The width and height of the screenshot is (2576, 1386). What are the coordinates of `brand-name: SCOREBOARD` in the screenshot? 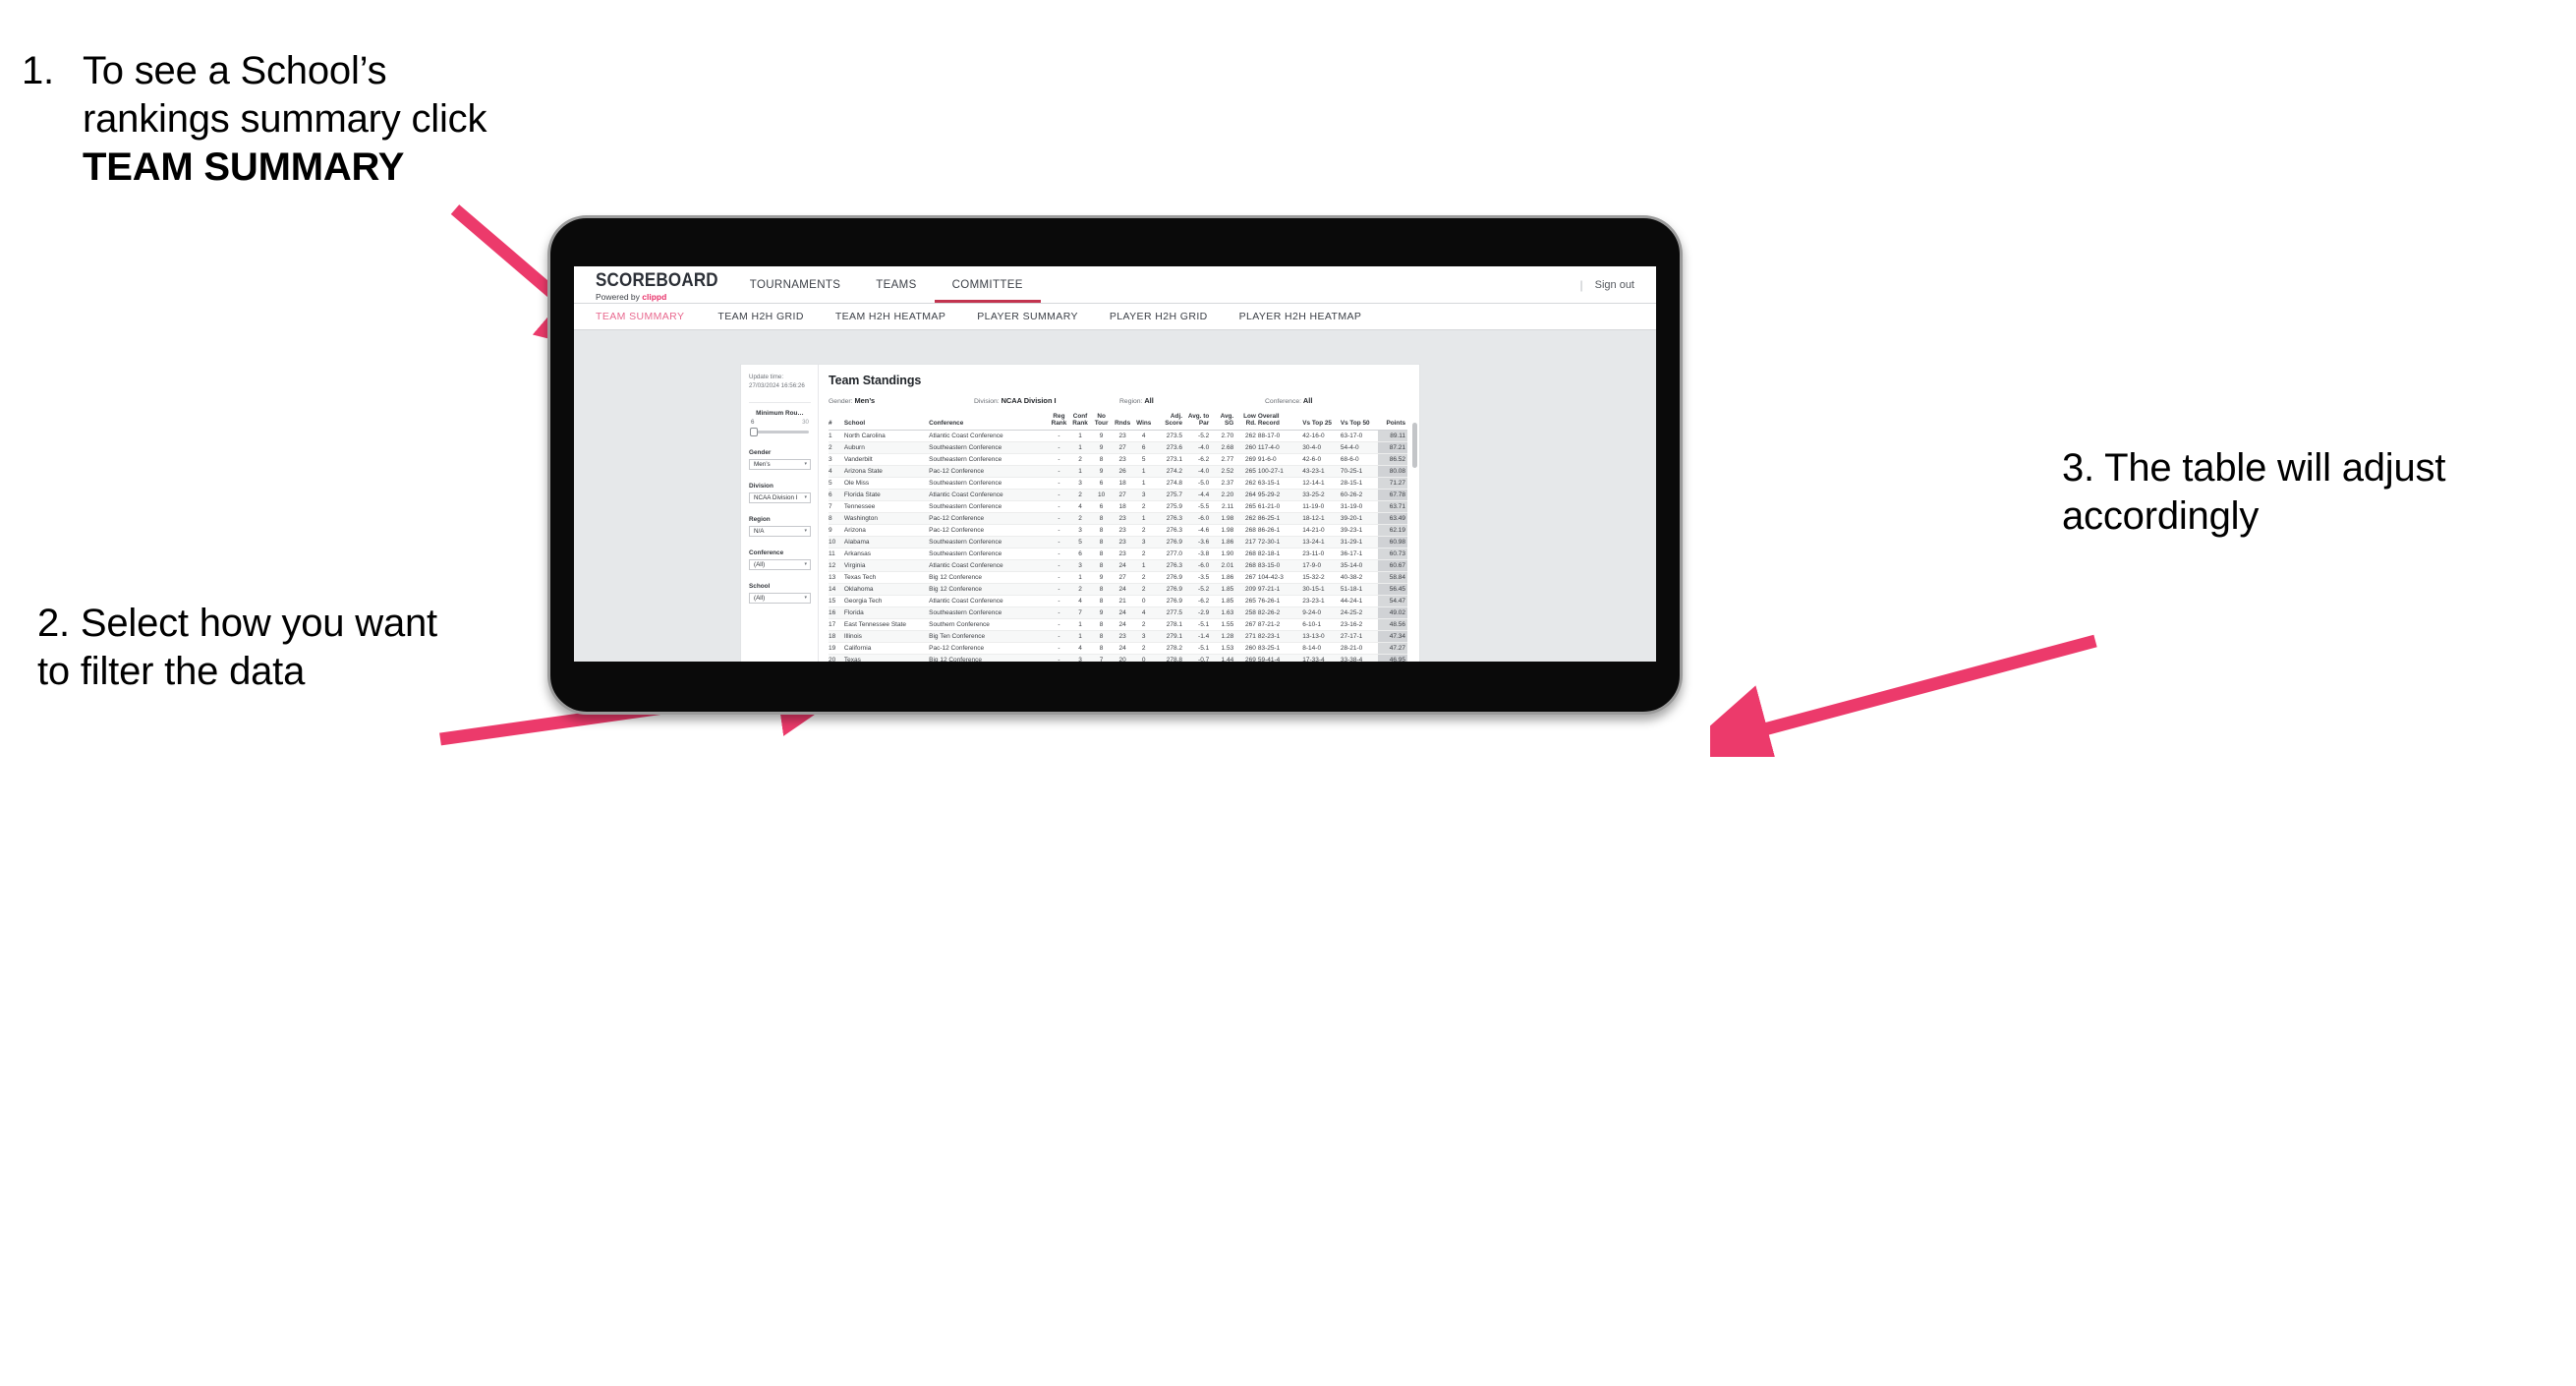 It's located at (657, 279).